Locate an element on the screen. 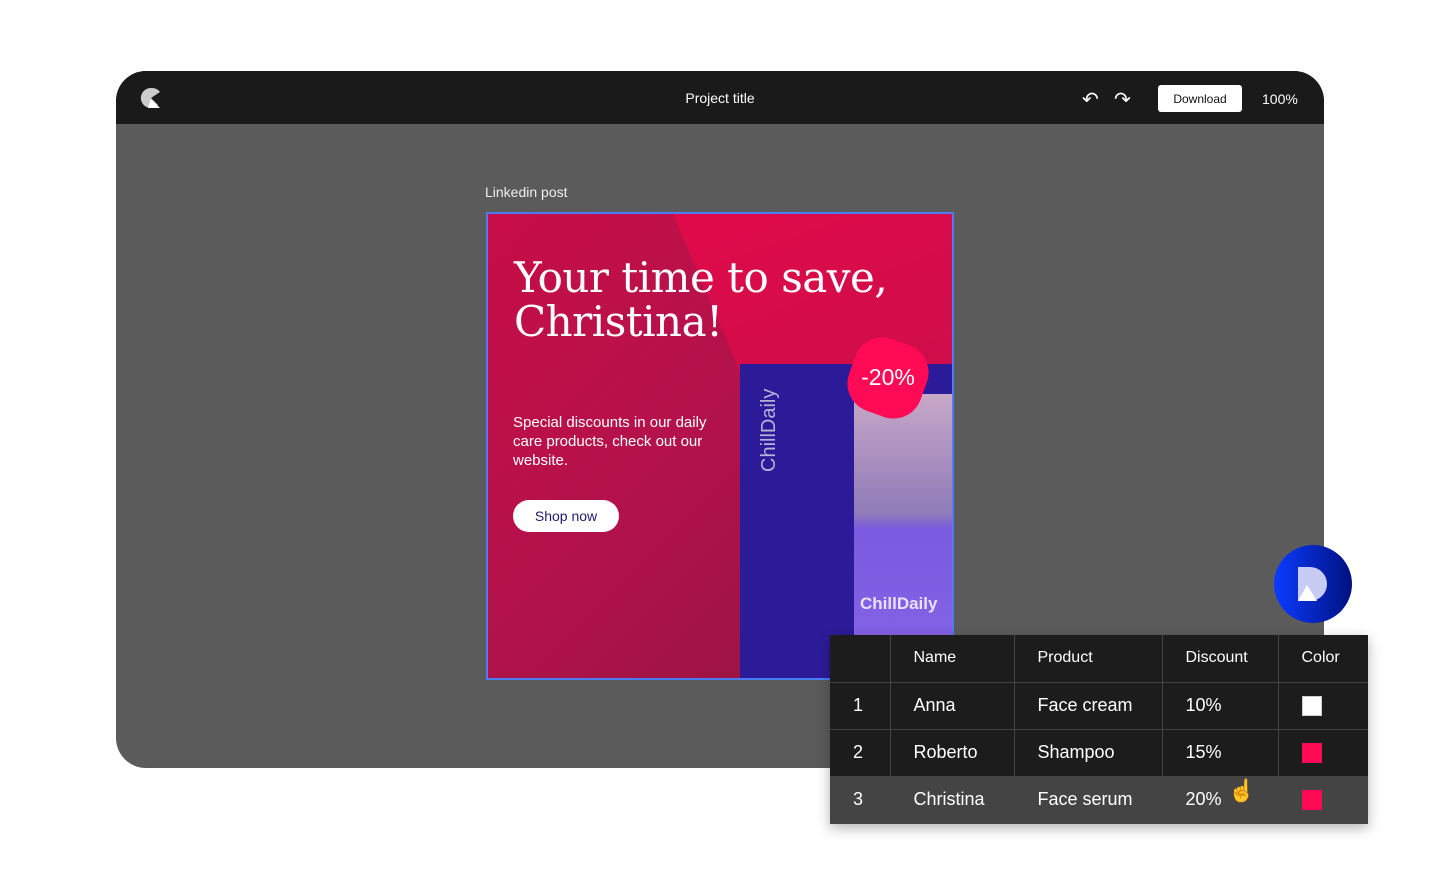  box-brand-text: ChillDaily is located at coordinates (769, 430).